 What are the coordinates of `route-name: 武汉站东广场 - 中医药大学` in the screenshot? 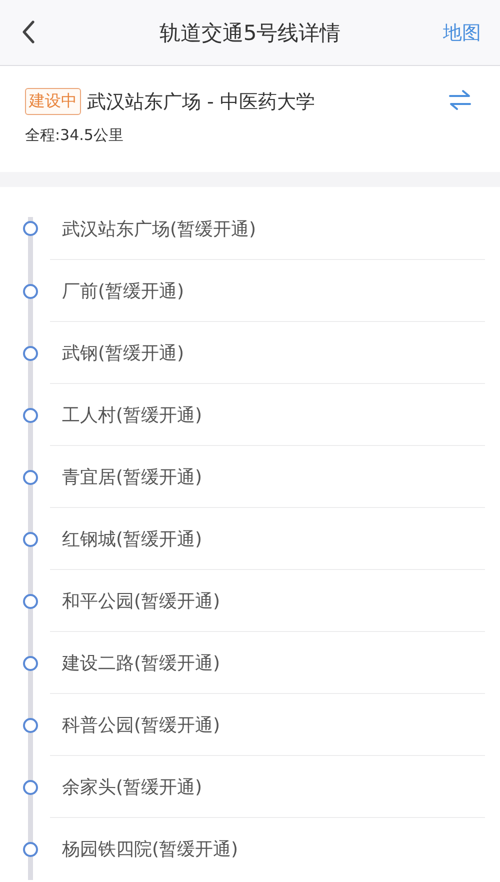 It's located at (201, 102).